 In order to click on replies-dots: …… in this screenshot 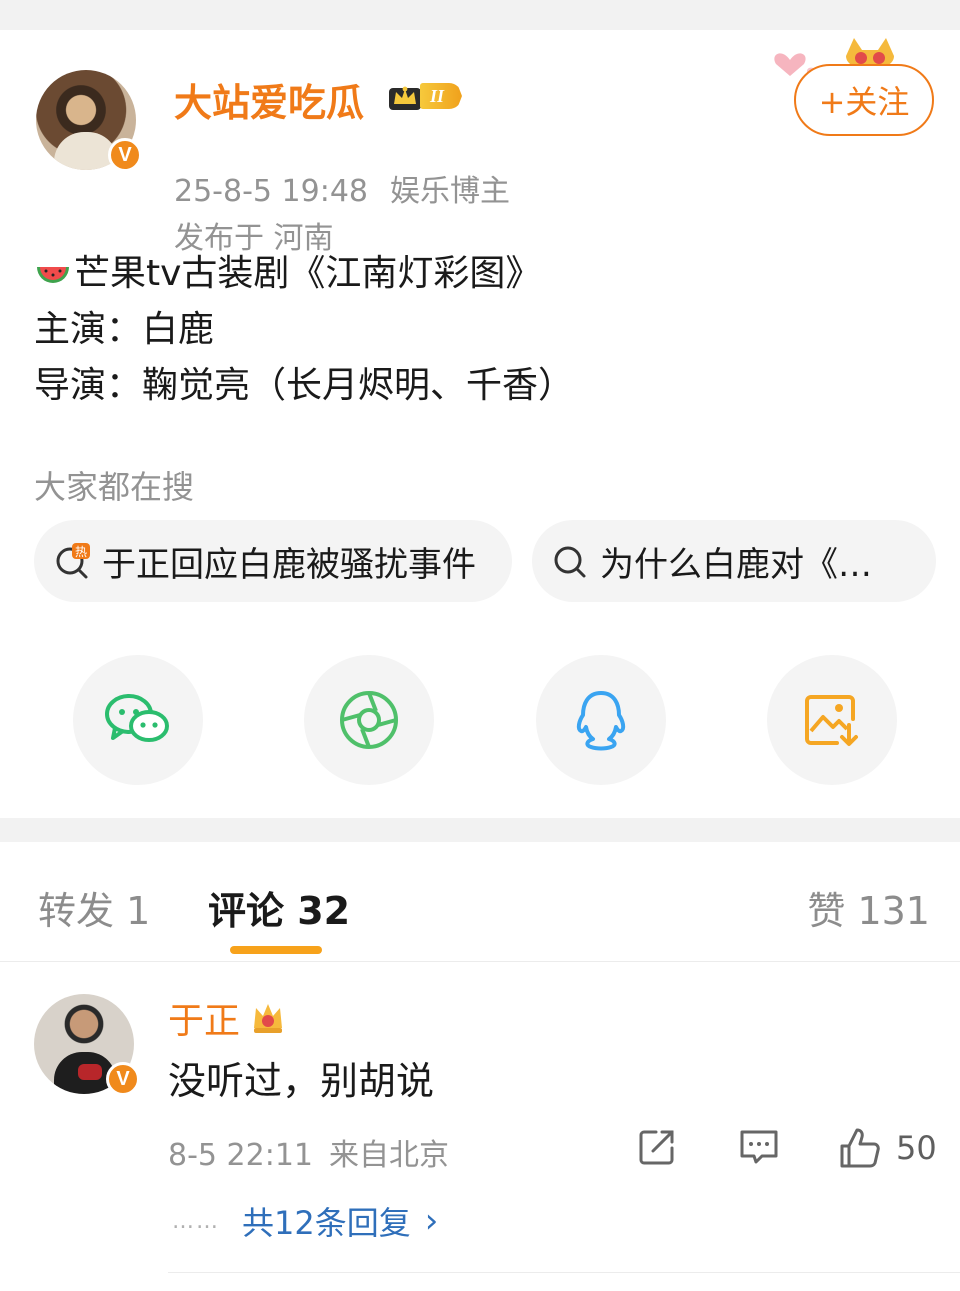, I will do `click(196, 1221)`.